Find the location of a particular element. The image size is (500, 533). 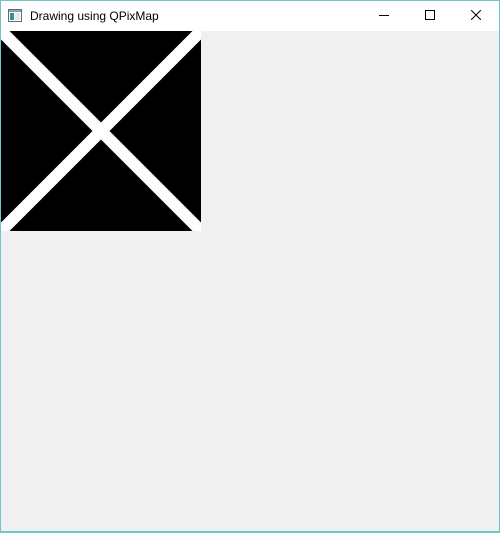

minimize-icon is located at coordinates (384, 16).